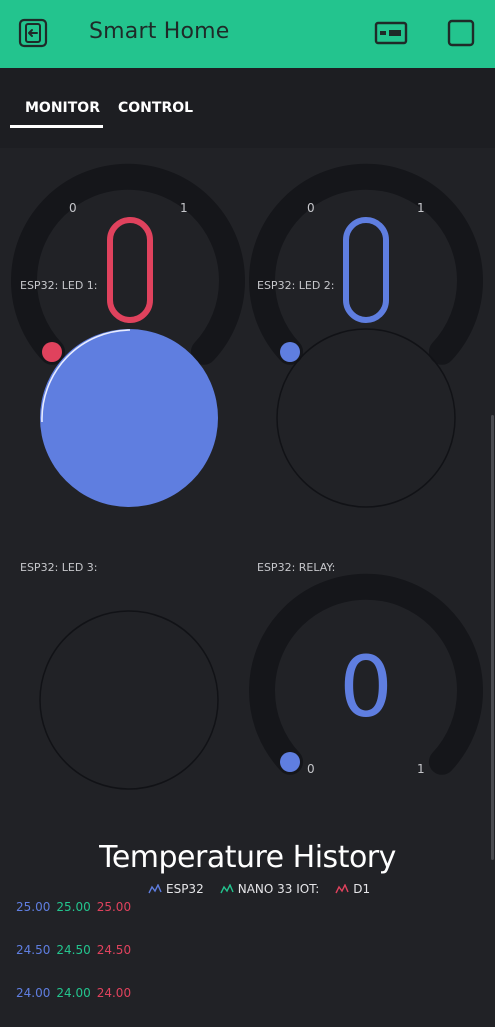 The image size is (495, 1027). I want to click on y-tick-nano: 24.00, so click(73, 993).